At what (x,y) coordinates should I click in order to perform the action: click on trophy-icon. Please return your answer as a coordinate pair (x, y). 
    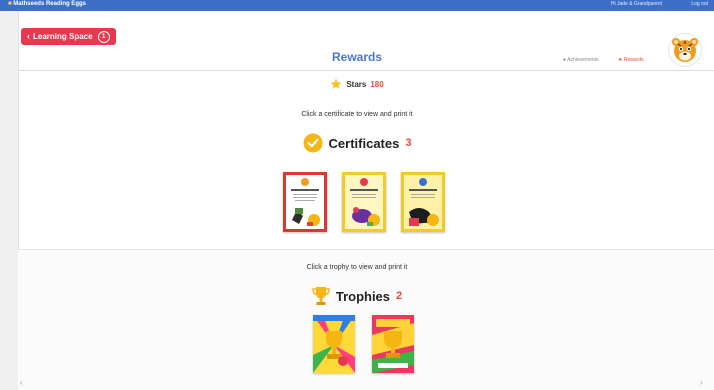
    Looking at the image, I should click on (321, 296).